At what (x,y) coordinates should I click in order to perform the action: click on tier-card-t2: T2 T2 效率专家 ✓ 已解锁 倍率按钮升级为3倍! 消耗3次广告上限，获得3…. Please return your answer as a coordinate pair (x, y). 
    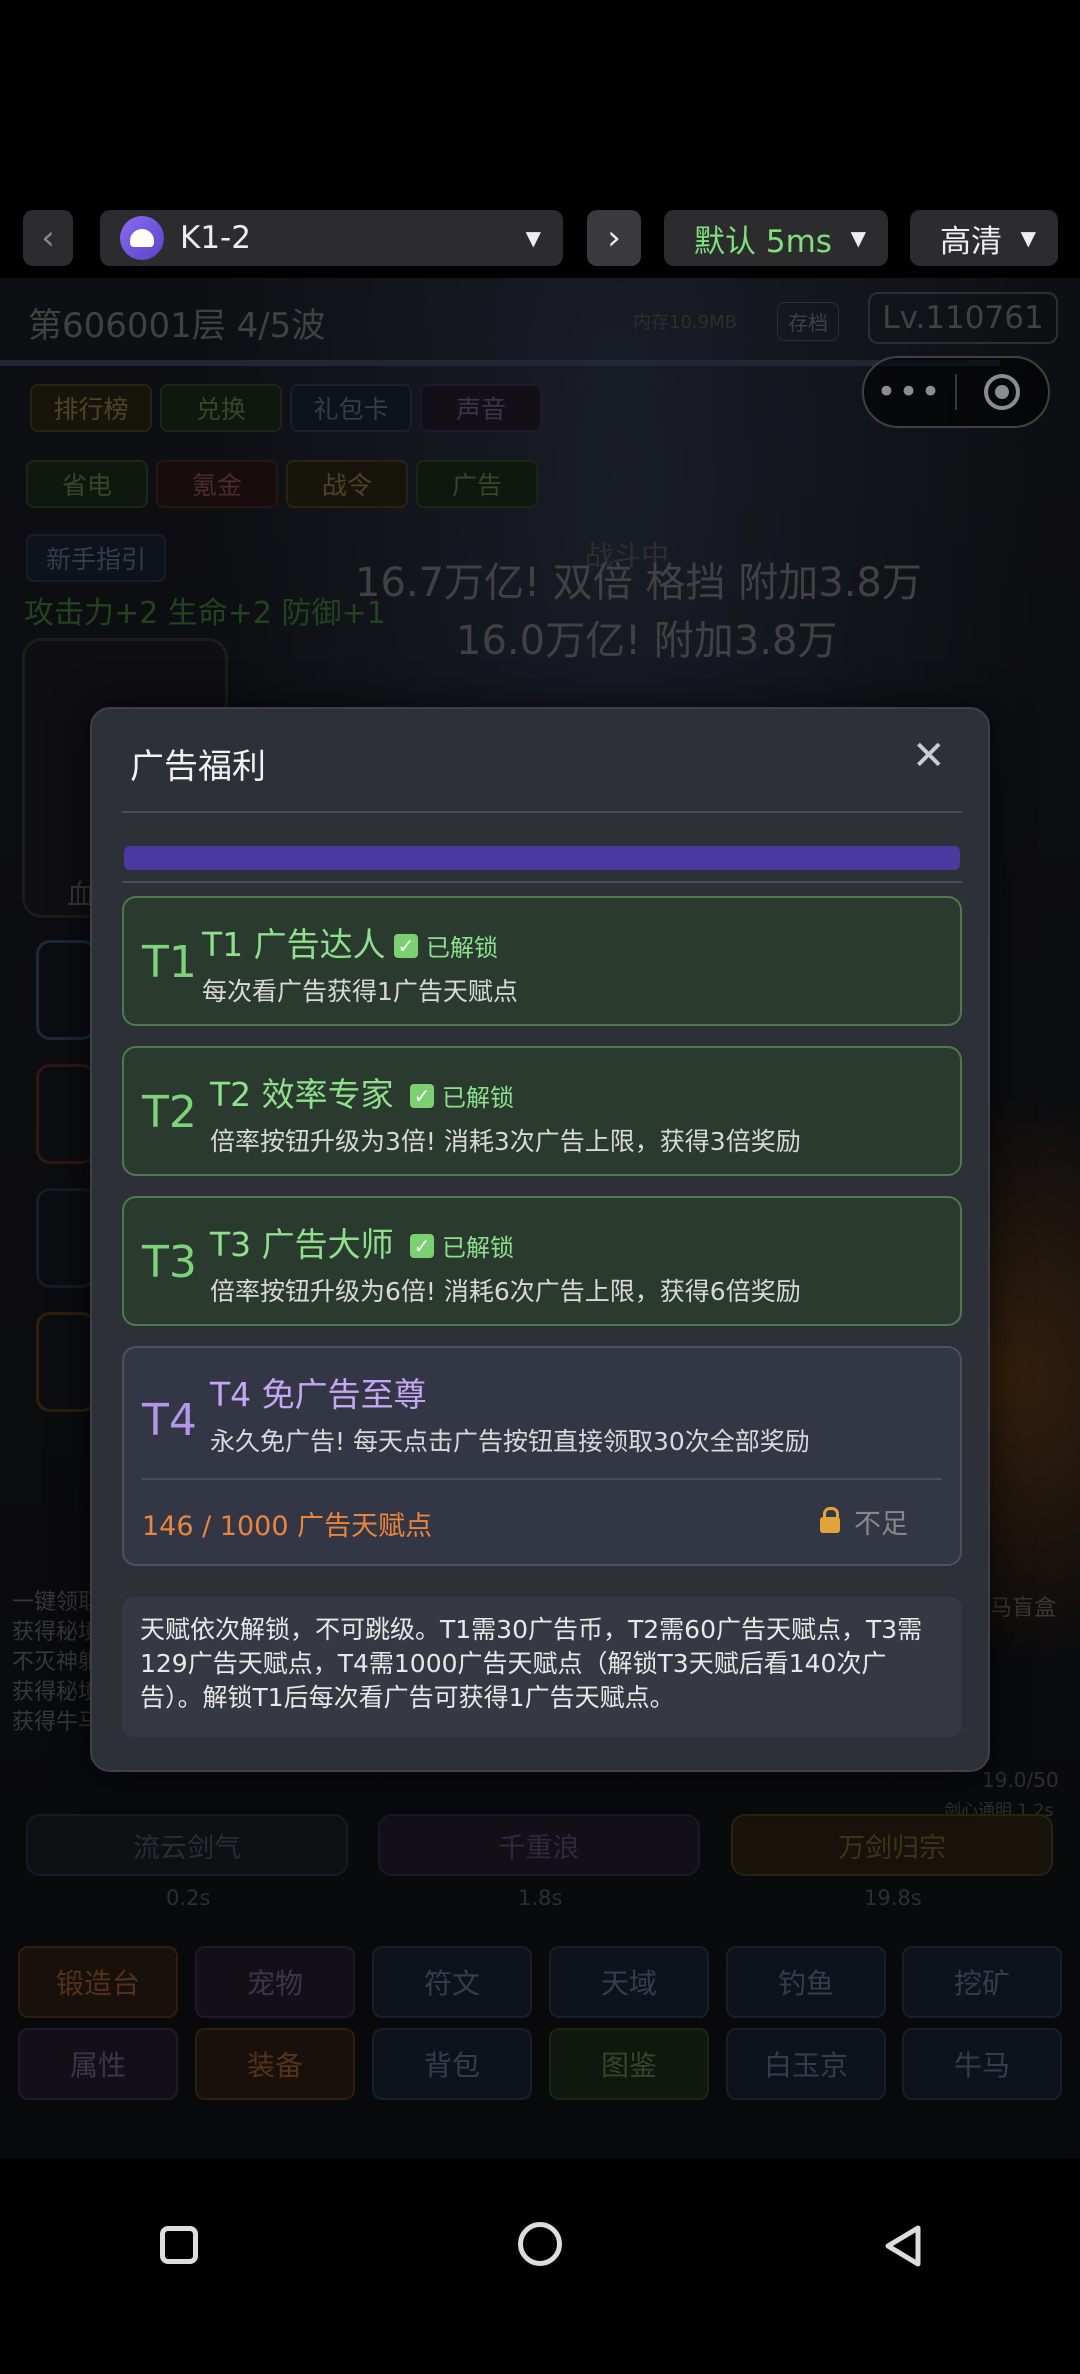
    Looking at the image, I should click on (542, 1111).